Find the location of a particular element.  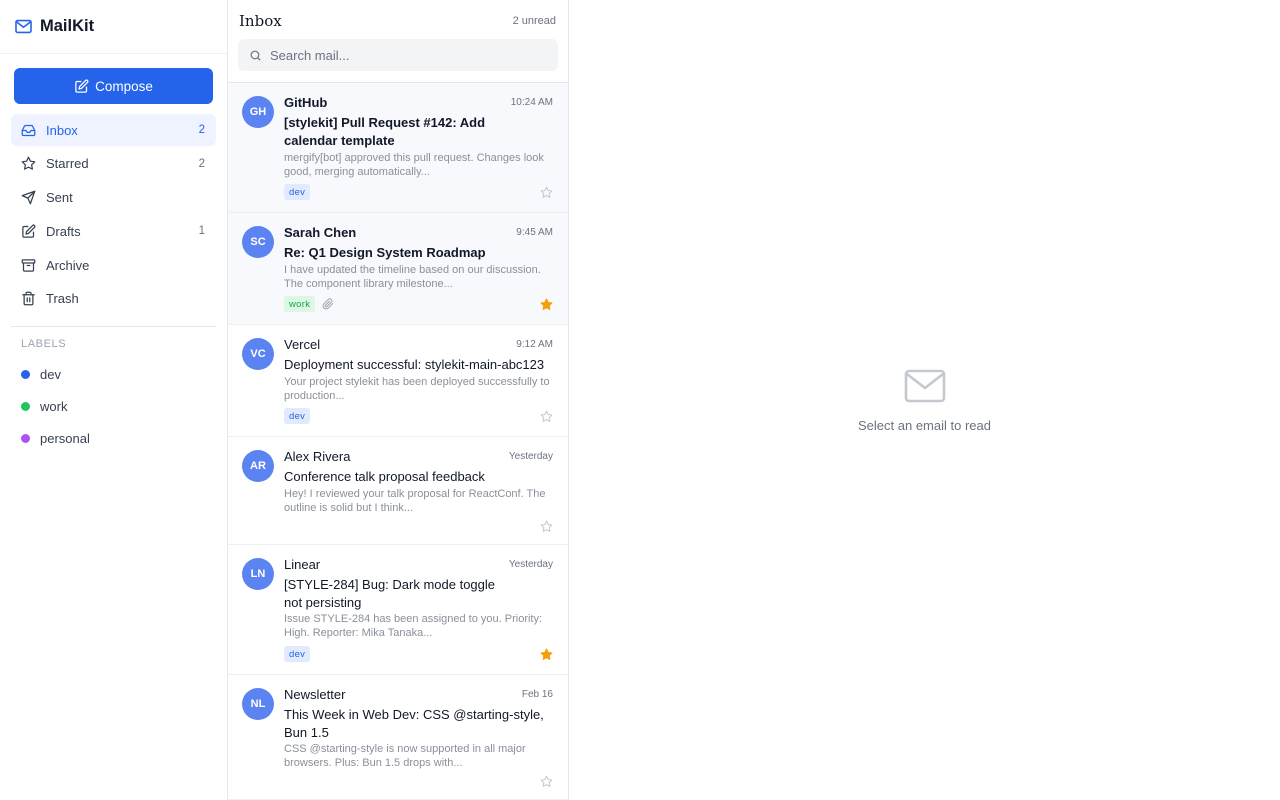

nav-item-sent: Sent is located at coordinates (113, 198).